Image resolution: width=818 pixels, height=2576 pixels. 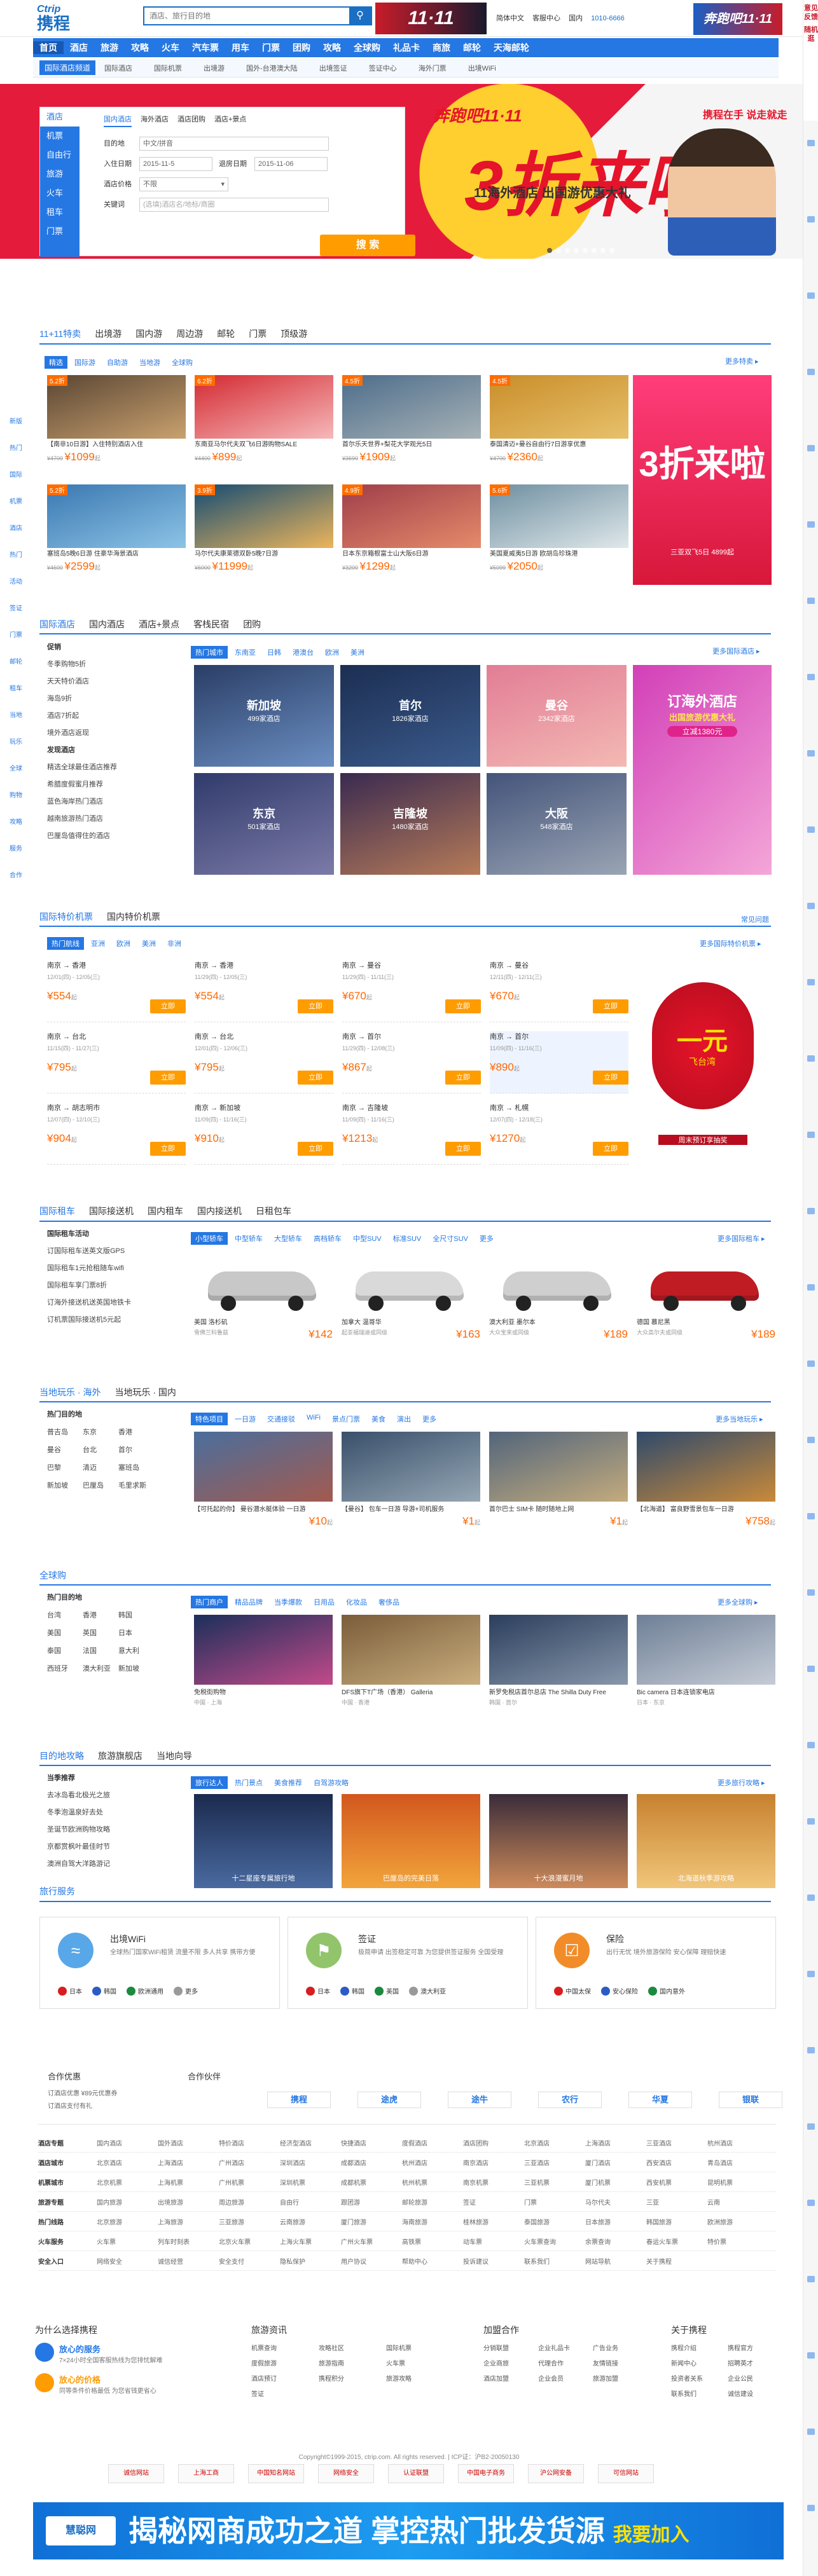 What do you see at coordinates (279, 2362) in the screenshot?
I see `footer-link: 度假旅游` at bounding box center [279, 2362].